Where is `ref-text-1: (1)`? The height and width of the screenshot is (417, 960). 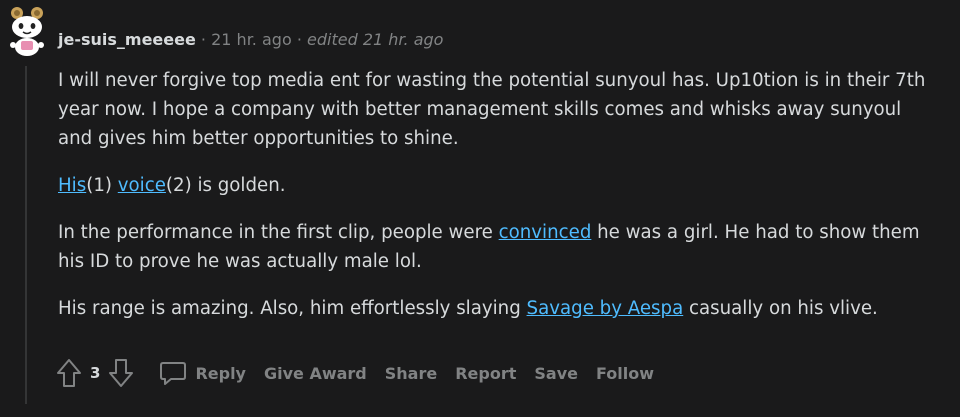 ref-text-1: (1) is located at coordinates (102, 185).